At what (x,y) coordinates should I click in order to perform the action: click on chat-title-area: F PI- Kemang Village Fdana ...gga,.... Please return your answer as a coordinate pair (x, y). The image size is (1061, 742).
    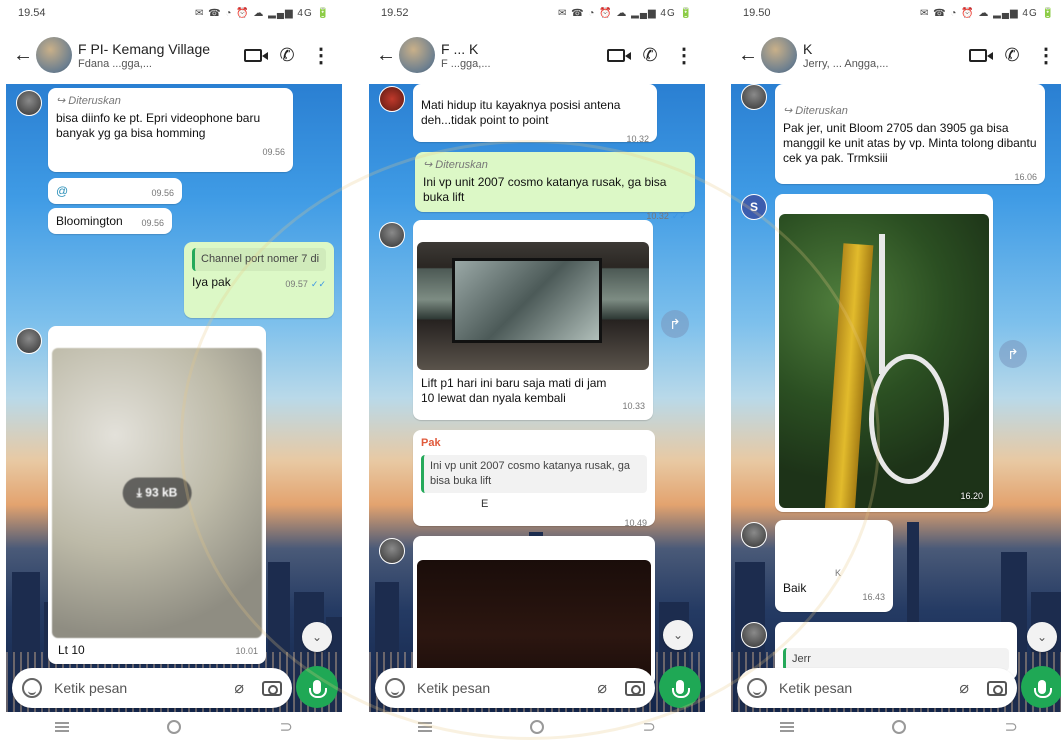
    Looking at the image, I should click on (157, 55).